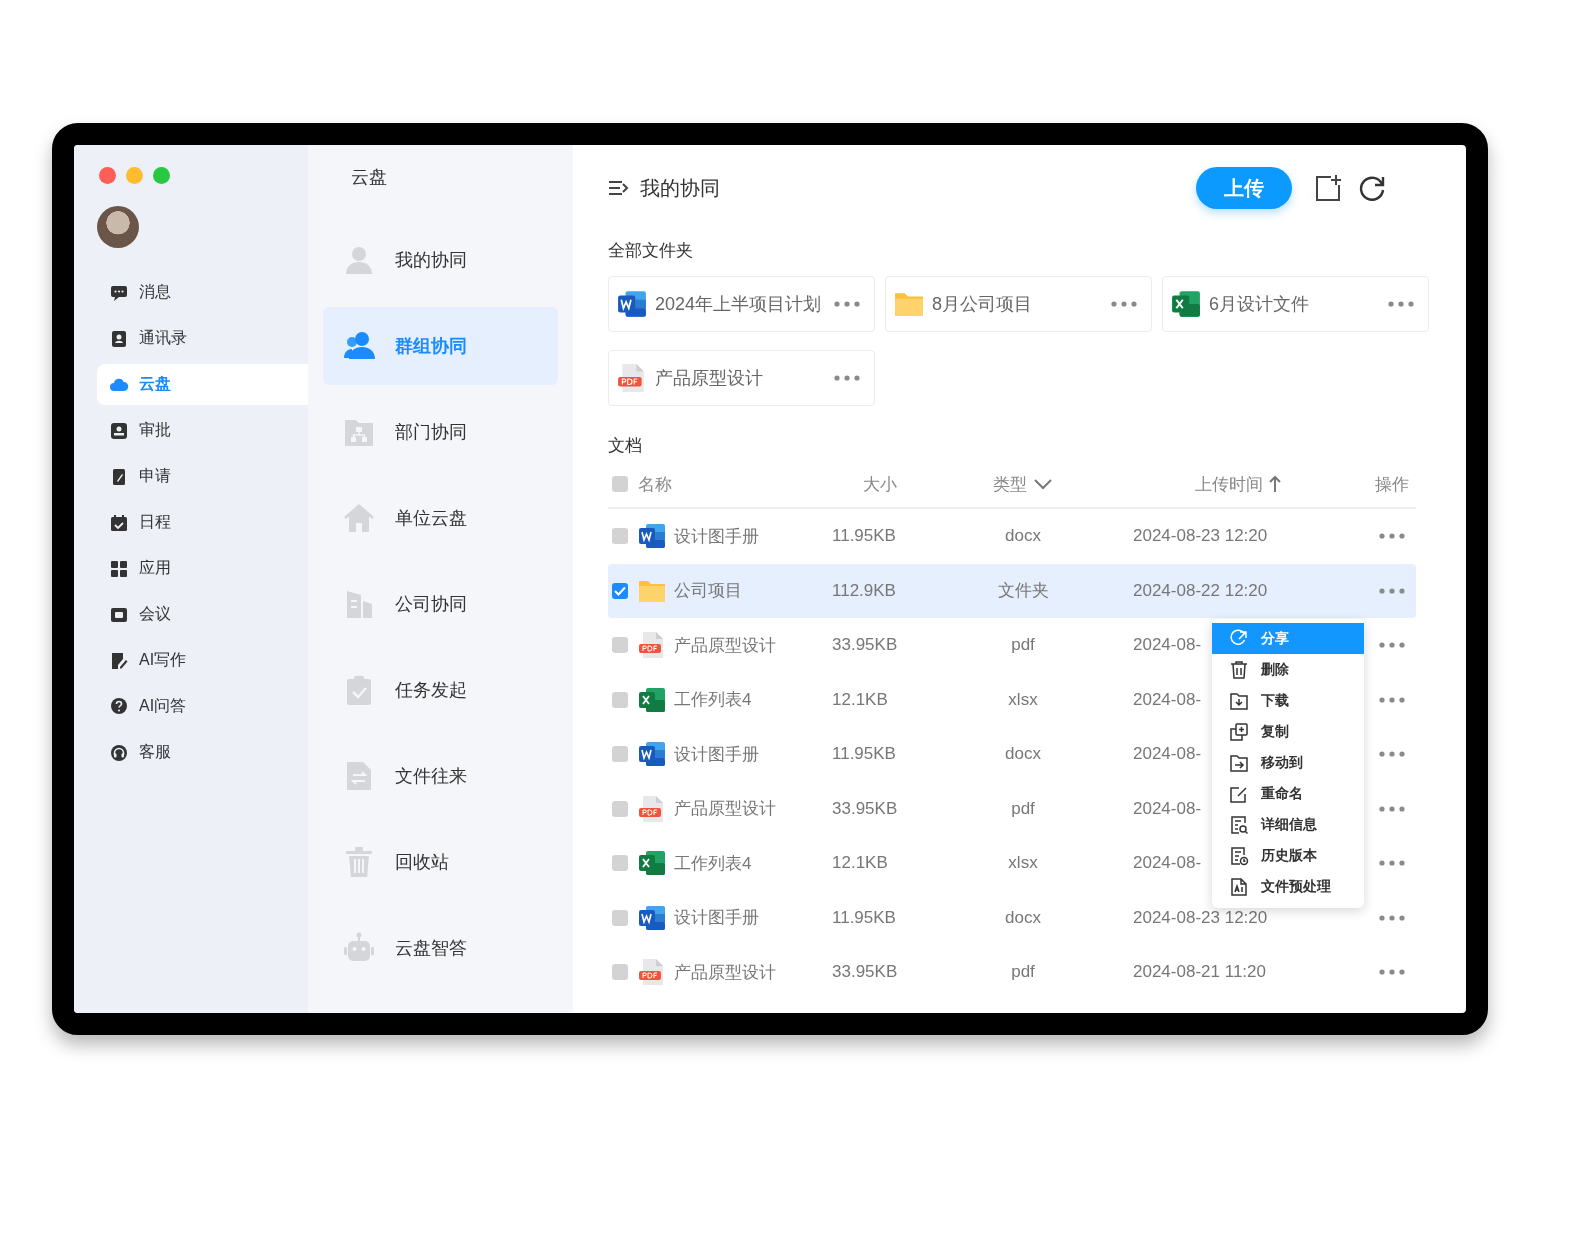  What do you see at coordinates (1288, 700) in the screenshot?
I see `menu-item: 下载` at bounding box center [1288, 700].